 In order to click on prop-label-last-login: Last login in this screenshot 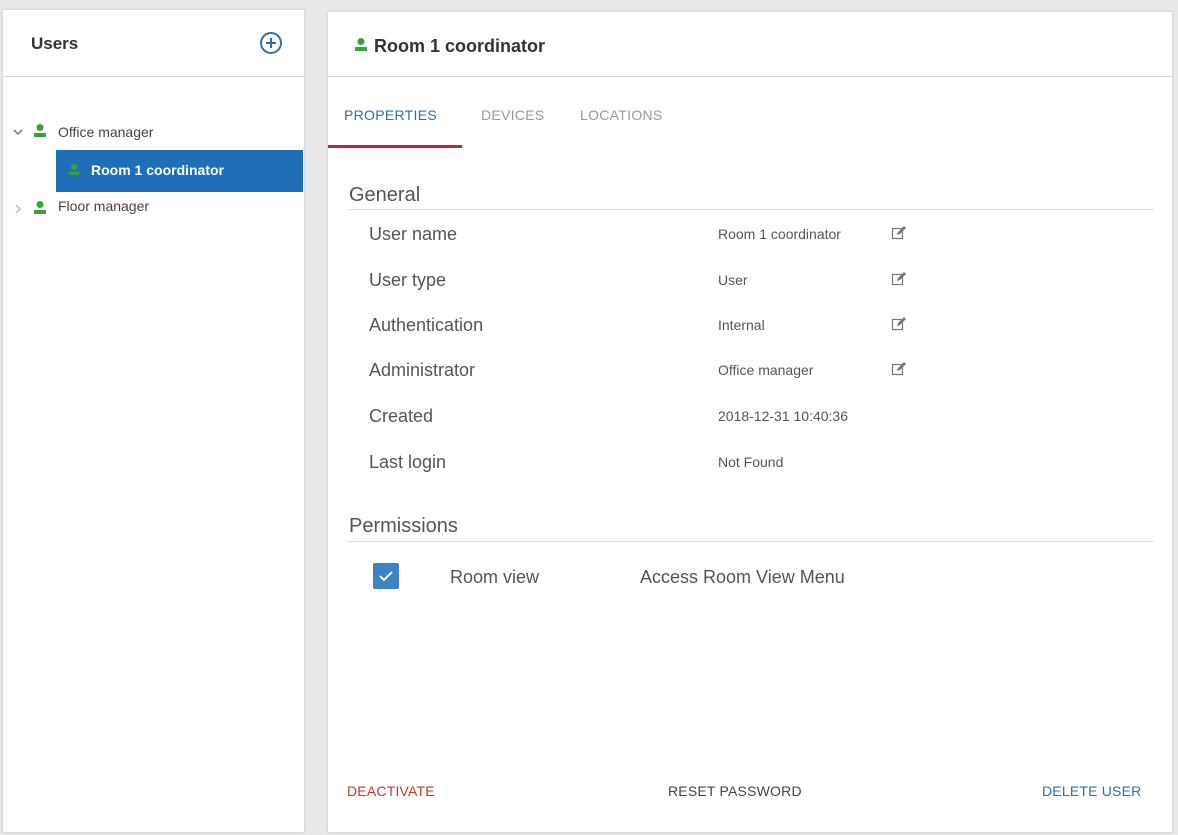, I will do `click(408, 462)`.